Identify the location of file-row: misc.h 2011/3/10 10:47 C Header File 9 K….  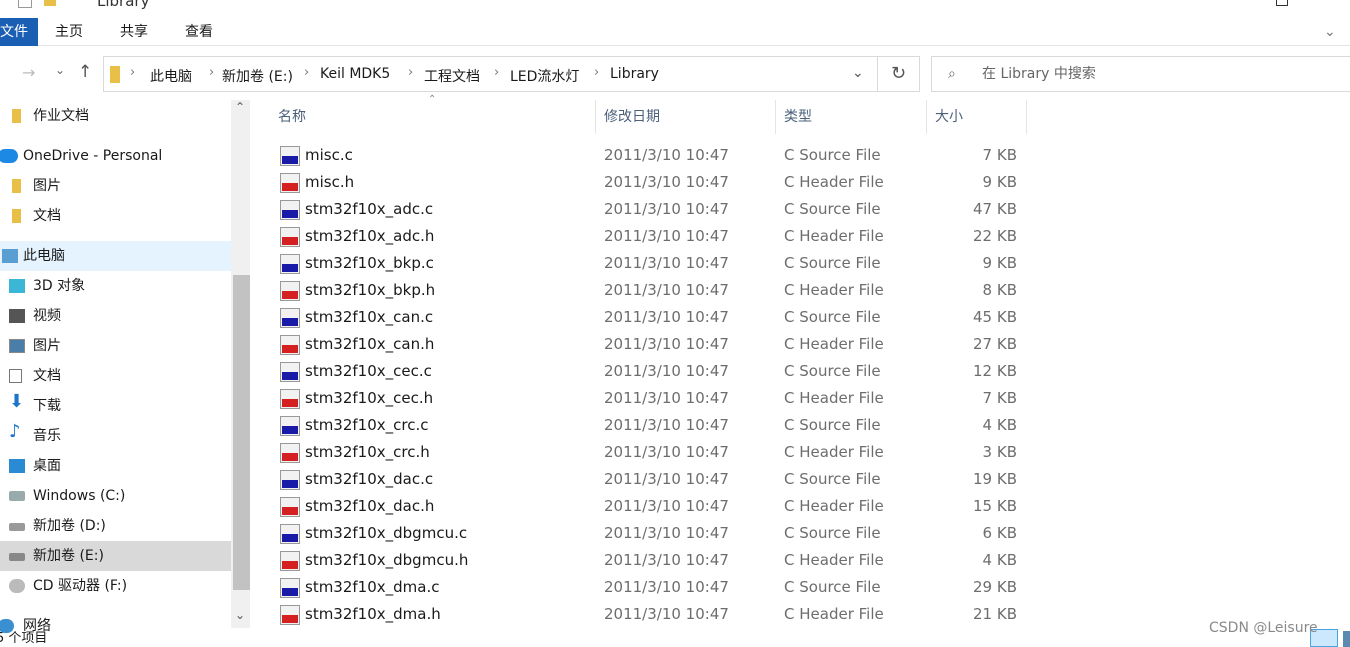
(651, 182).